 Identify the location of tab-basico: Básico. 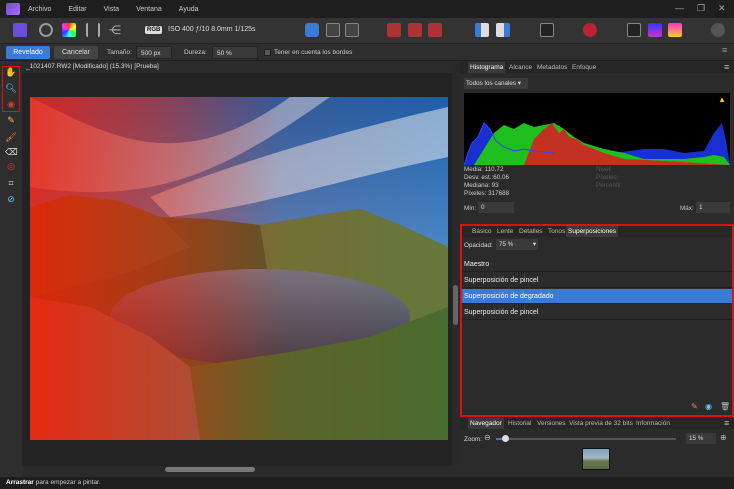
(482, 231).